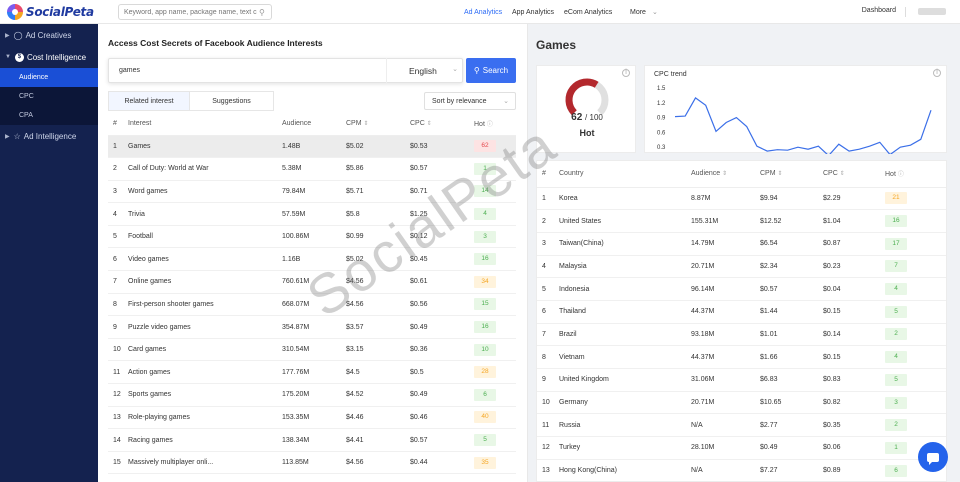  What do you see at coordinates (425, 70) in the screenshot?
I see `language-select: English ⌄` at bounding box center [425, 70].